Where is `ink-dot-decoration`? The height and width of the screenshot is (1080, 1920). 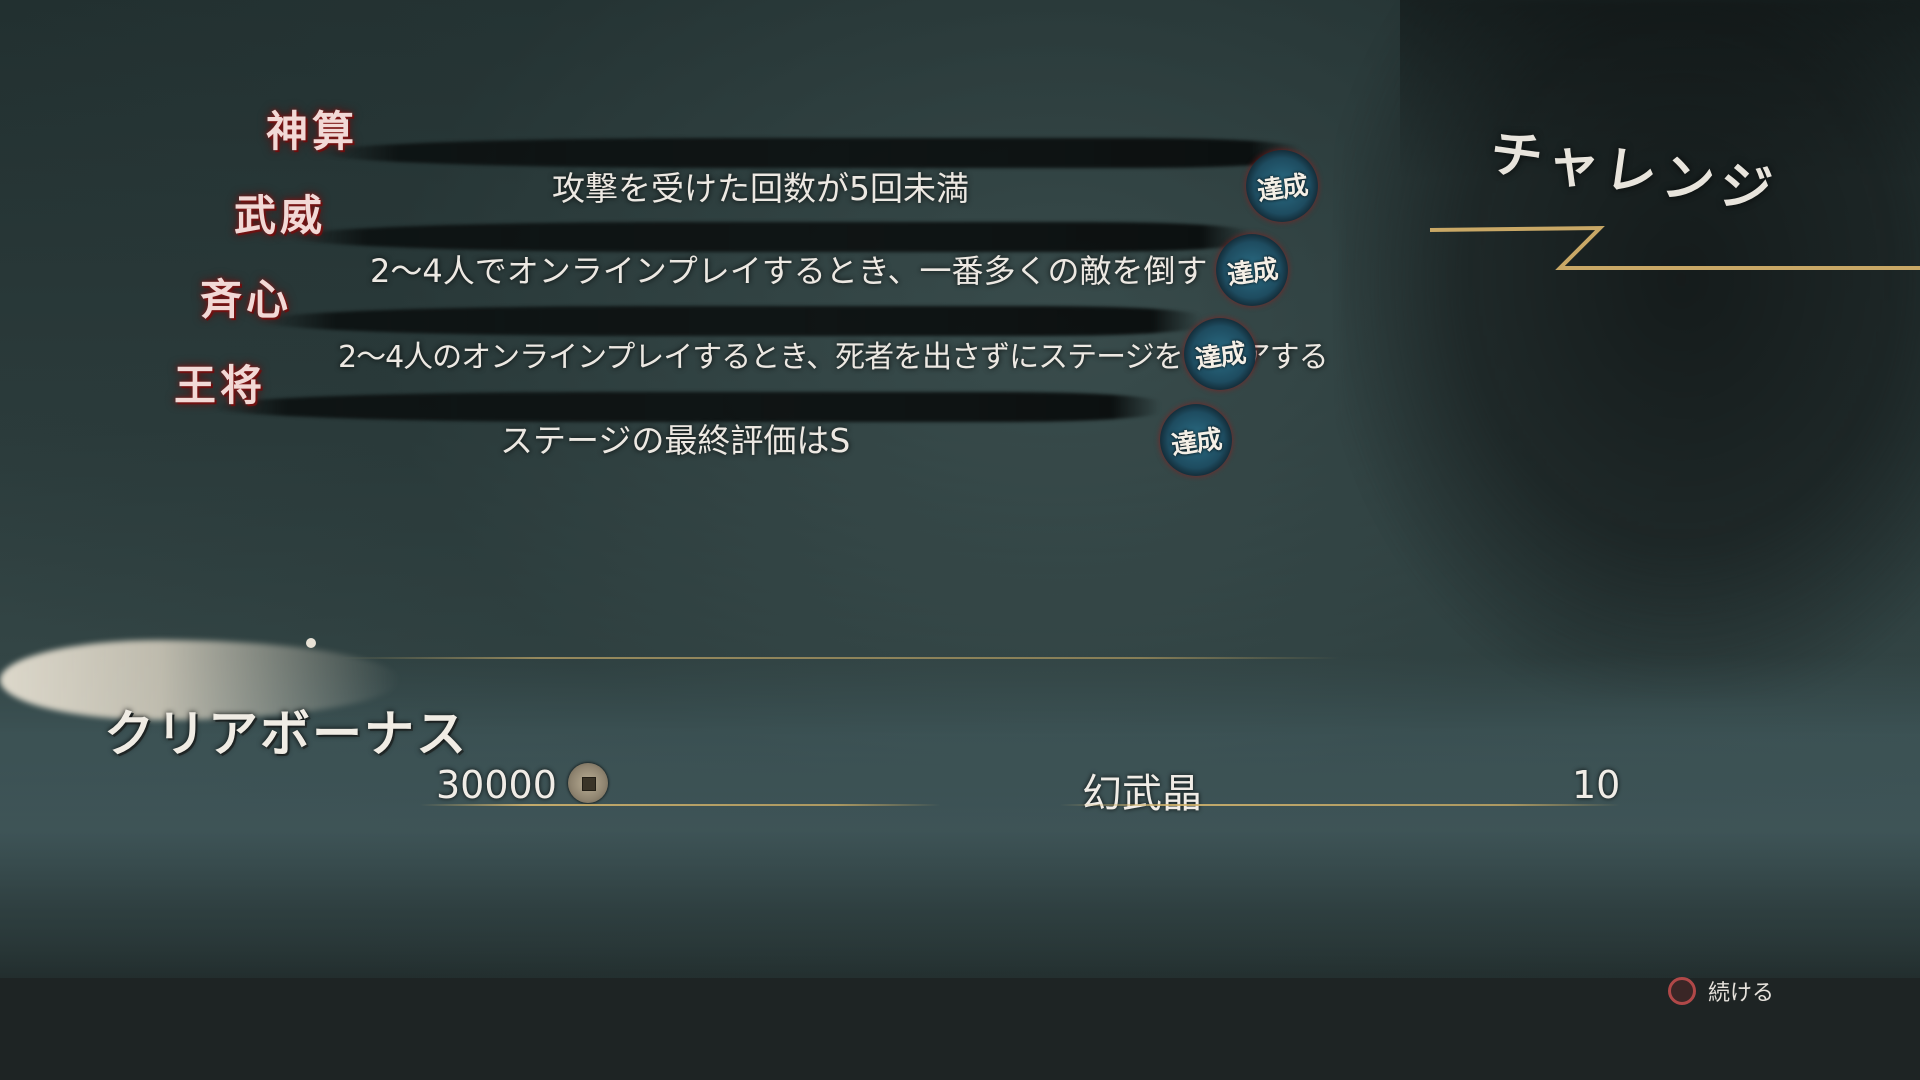 ink-dot-decoration is located at coordinates (311, 643).